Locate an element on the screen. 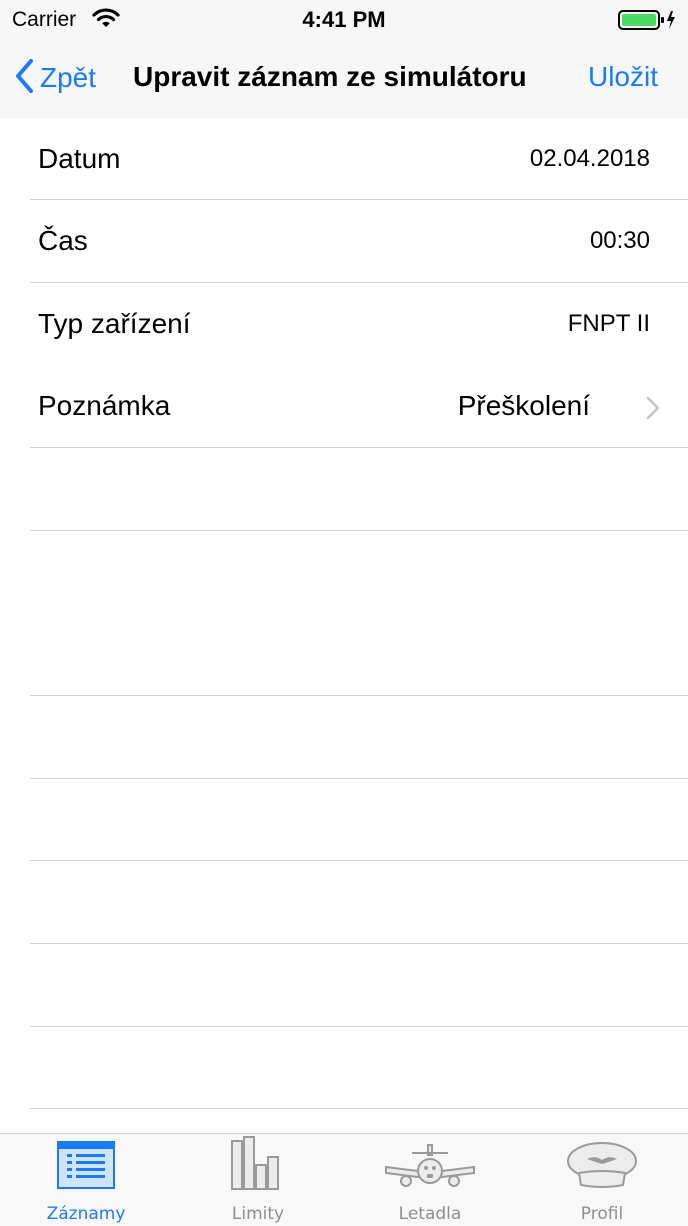 This screenshot has width=688, height=1226. device-type-label: Typ zařízení is located at coordinates (114, 323).